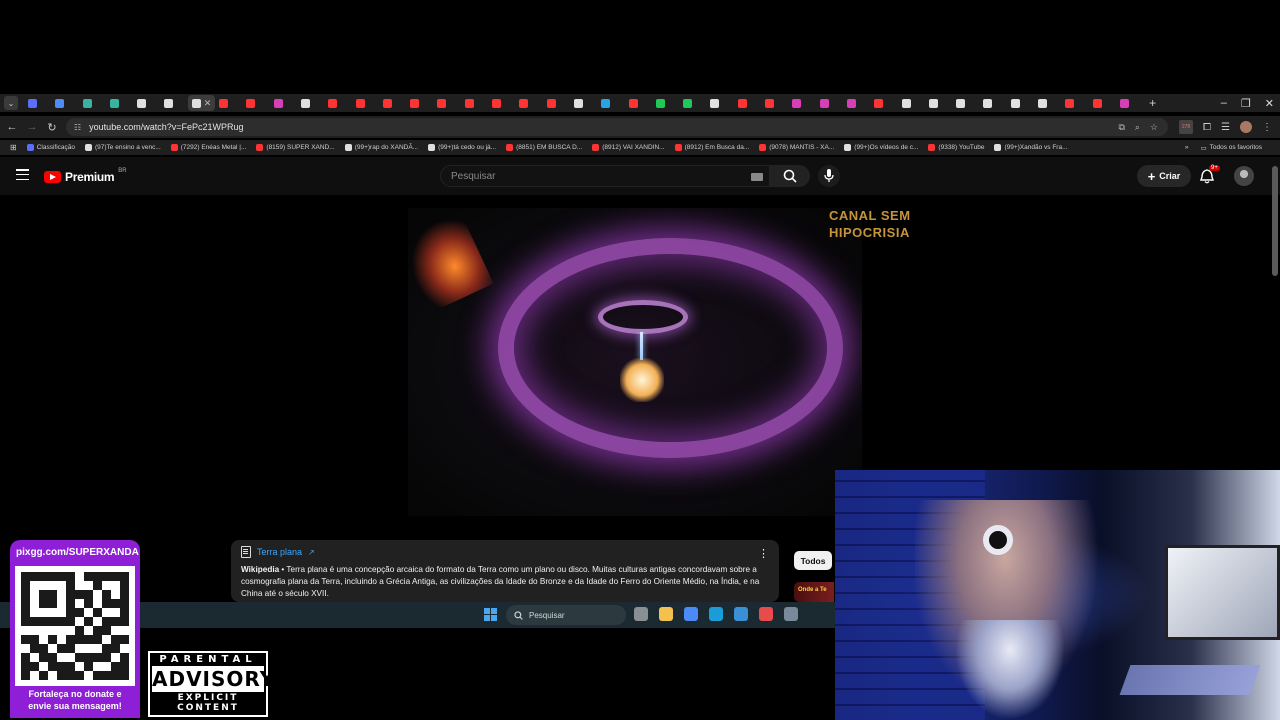 This screenshot has width=1280, height=720. Describe the element at coordinates (22, 174) in the screenshot. I see `menu-icon` at that location.